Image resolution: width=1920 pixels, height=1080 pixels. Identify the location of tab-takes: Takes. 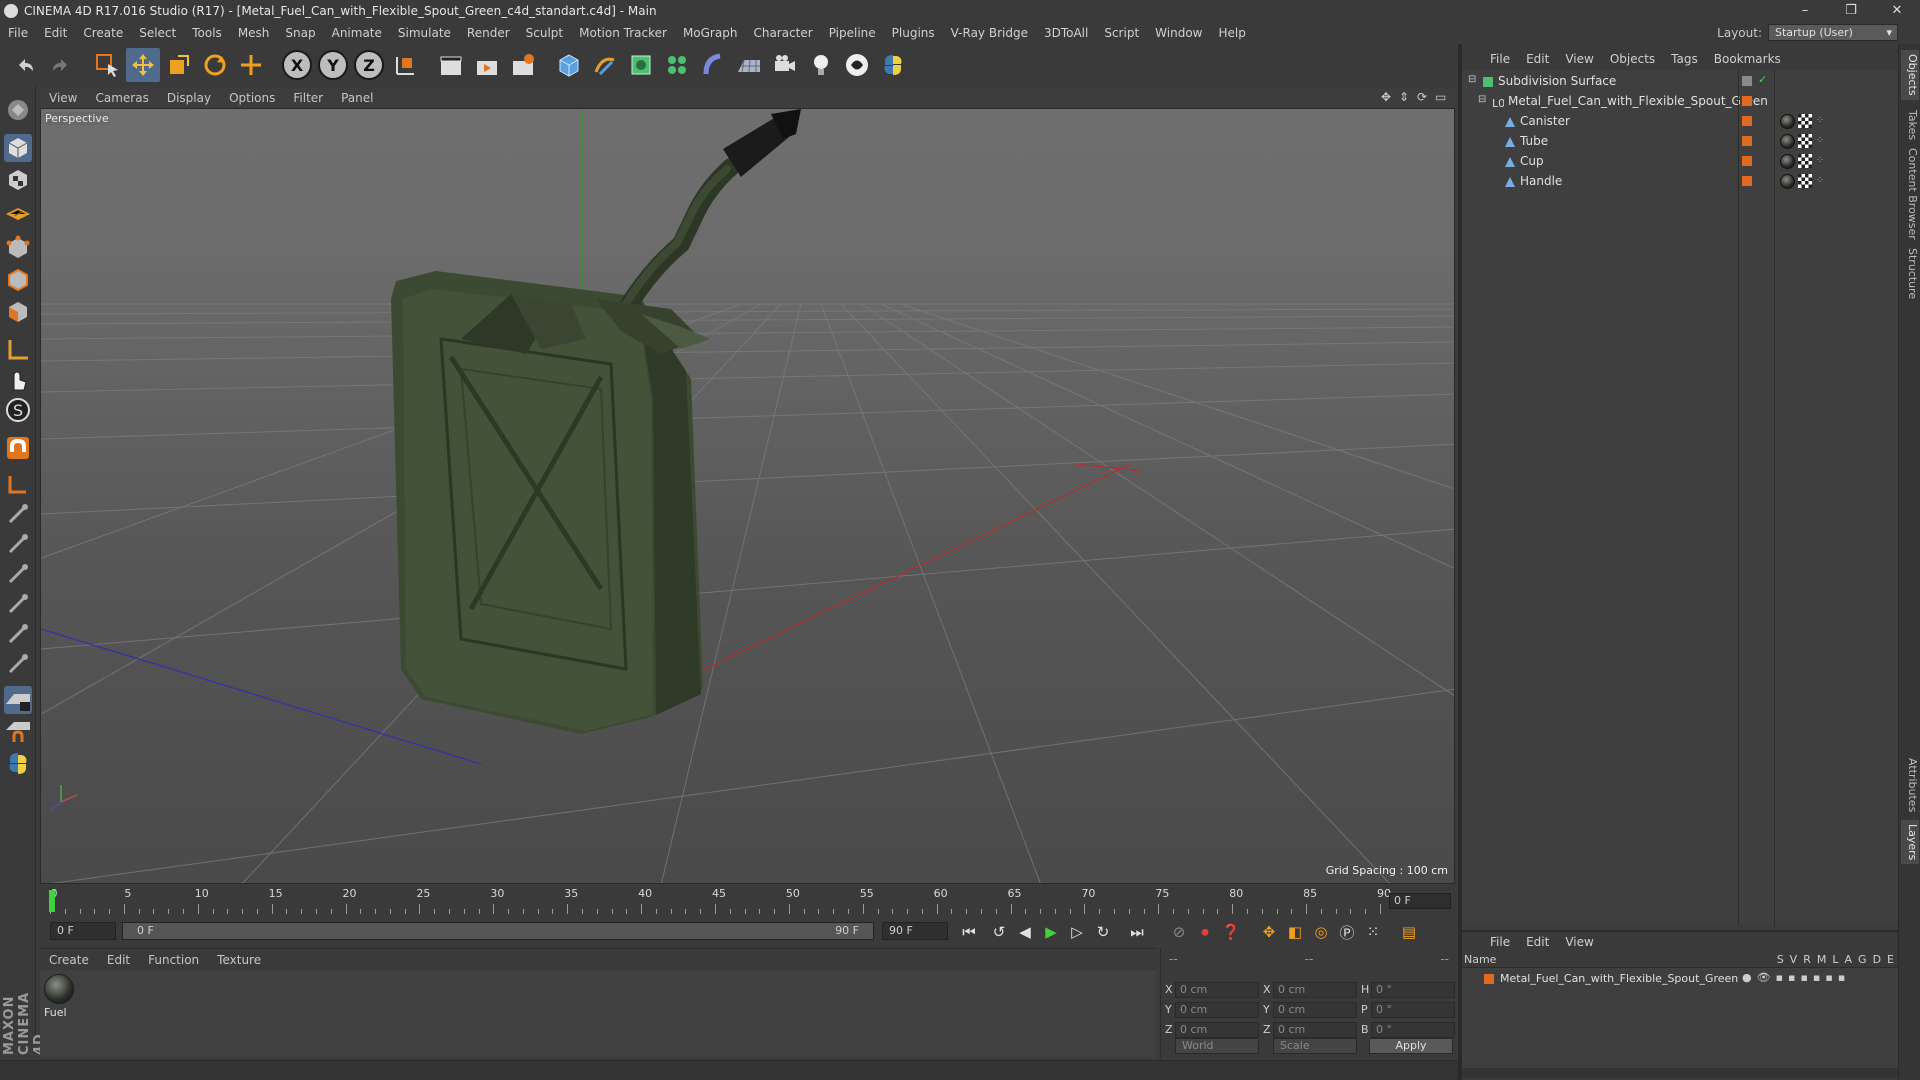
(1910, 125).